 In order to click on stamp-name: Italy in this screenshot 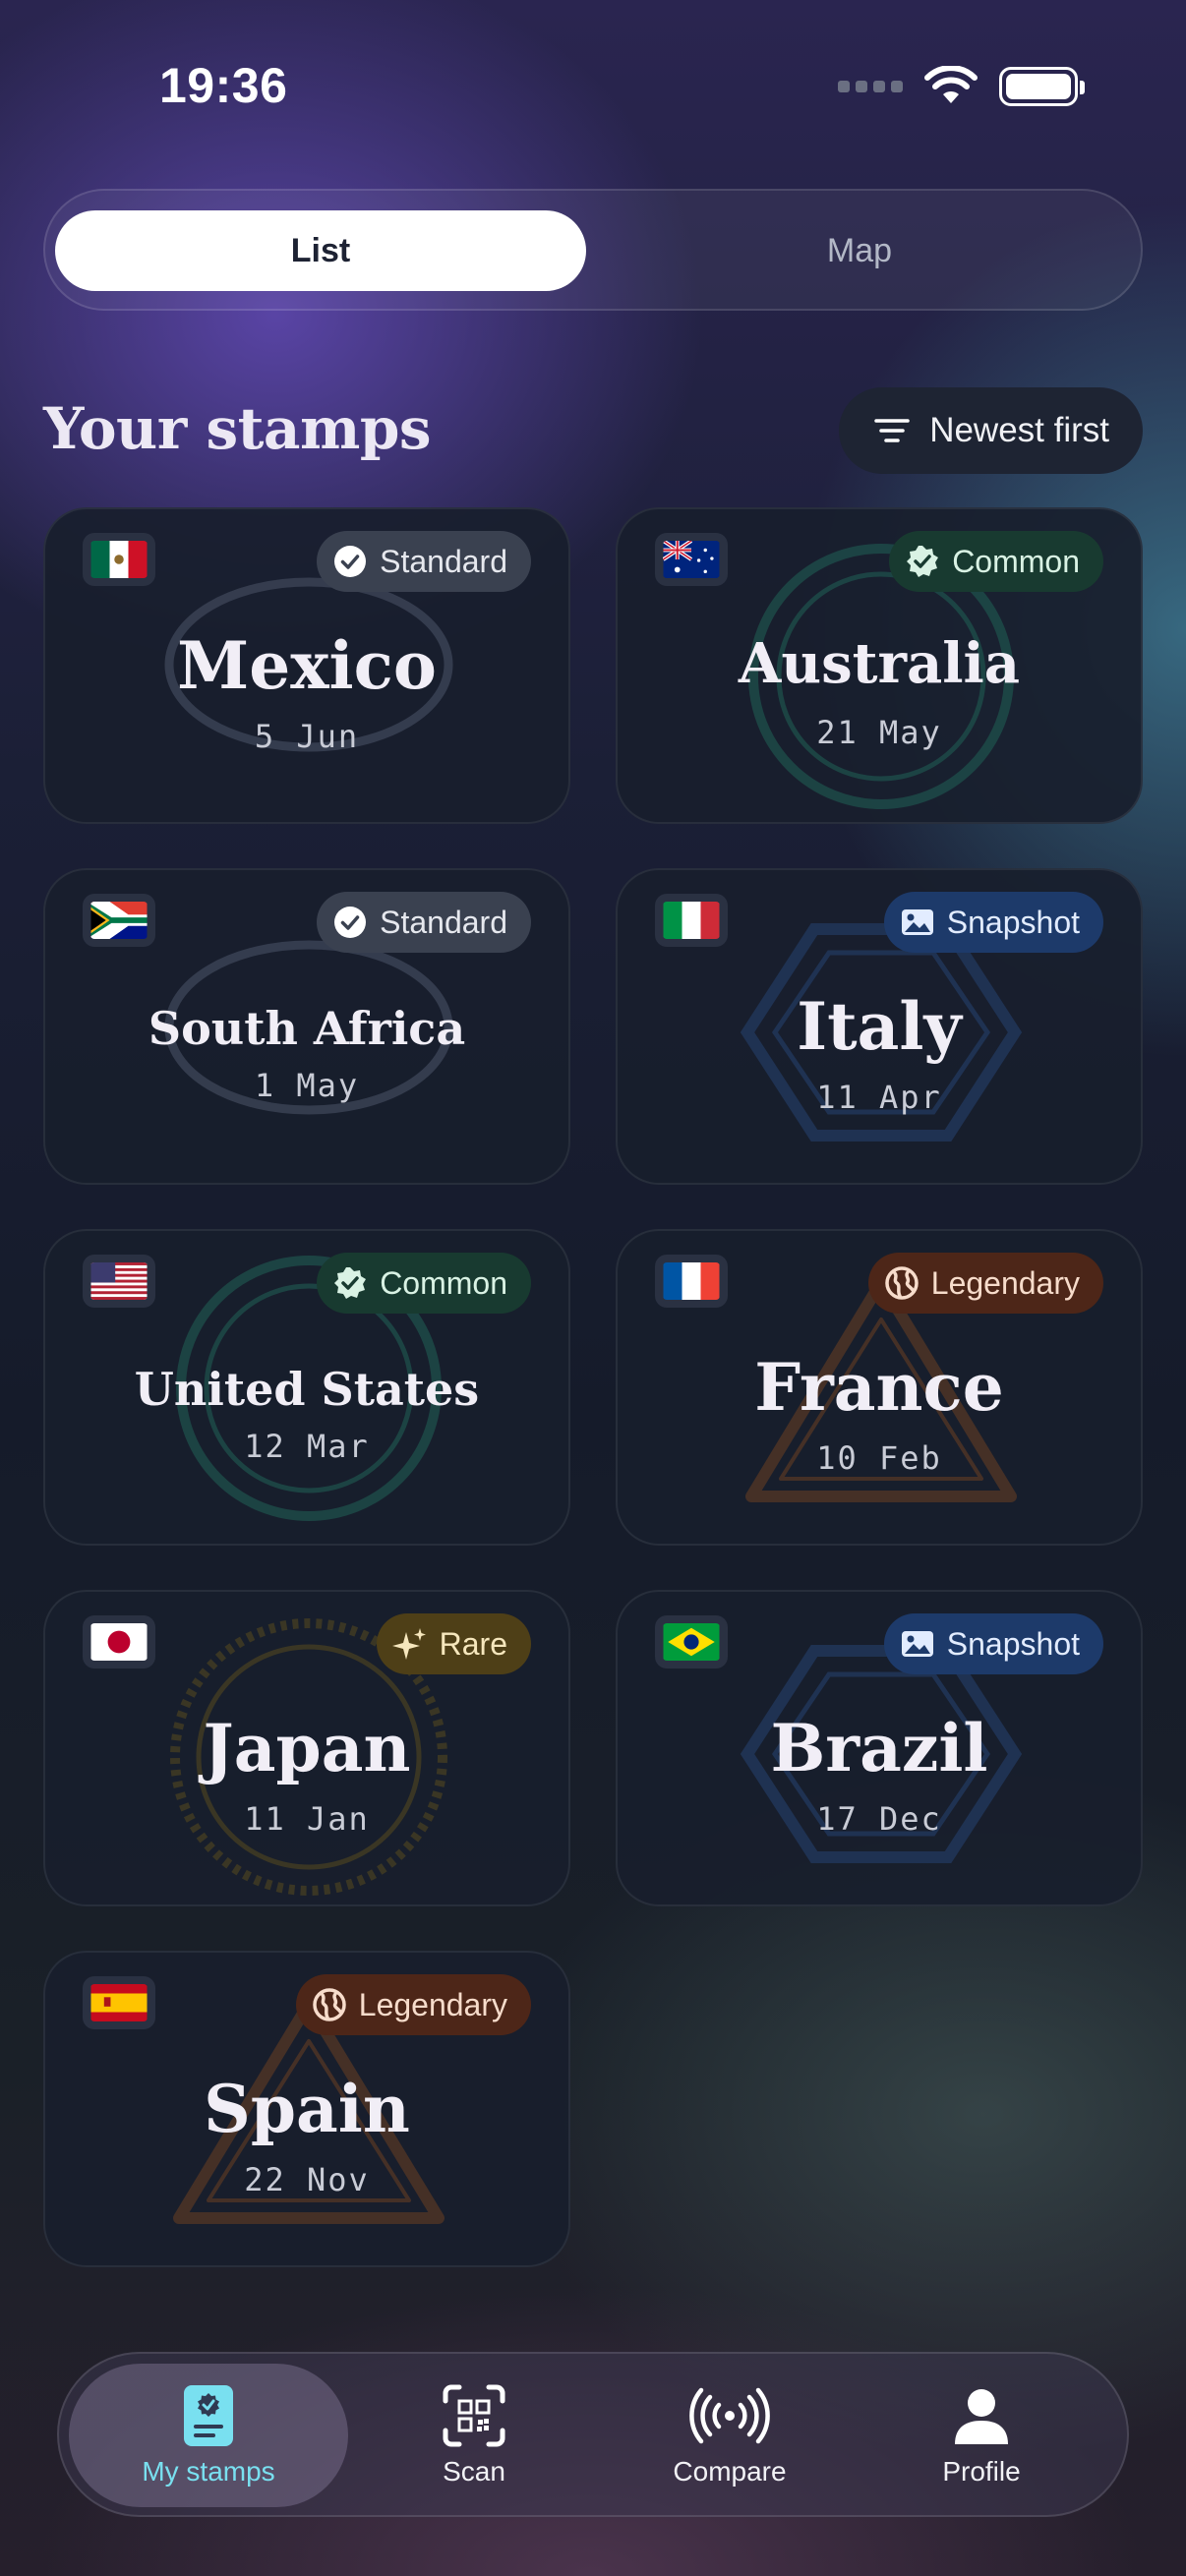, I will do `click(879, 1026)`.